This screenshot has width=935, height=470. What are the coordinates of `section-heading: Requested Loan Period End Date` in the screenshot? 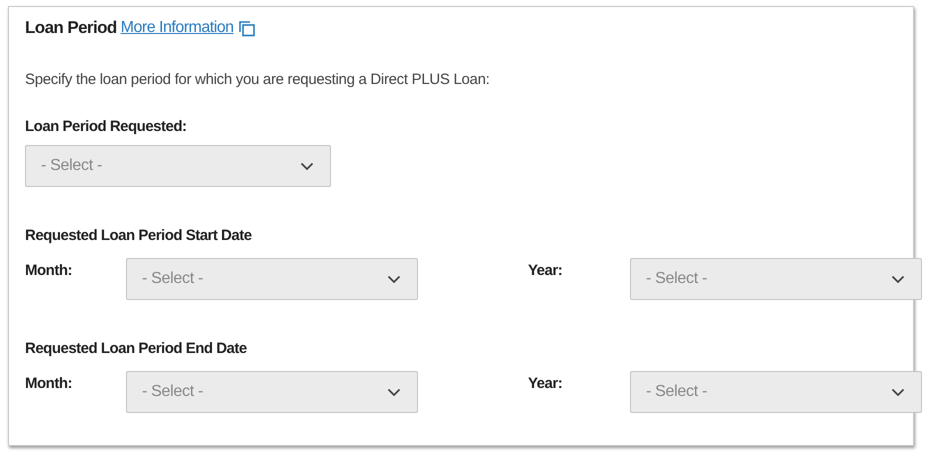 It's located at (136, 348).